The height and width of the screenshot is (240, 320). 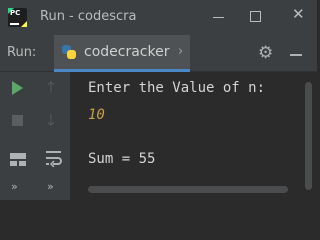 What do you see at coordinates (35, 136) in the screenshot?
I see `run-side-toolbar: 🡑 🡓 » »` at bounding box center [35, 136].